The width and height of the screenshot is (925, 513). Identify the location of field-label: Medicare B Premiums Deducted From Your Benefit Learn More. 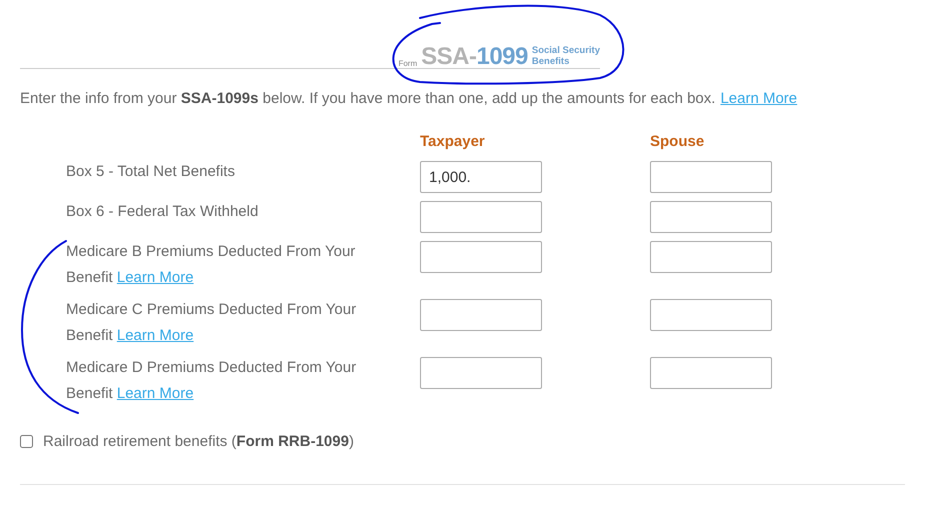
(211, 265).